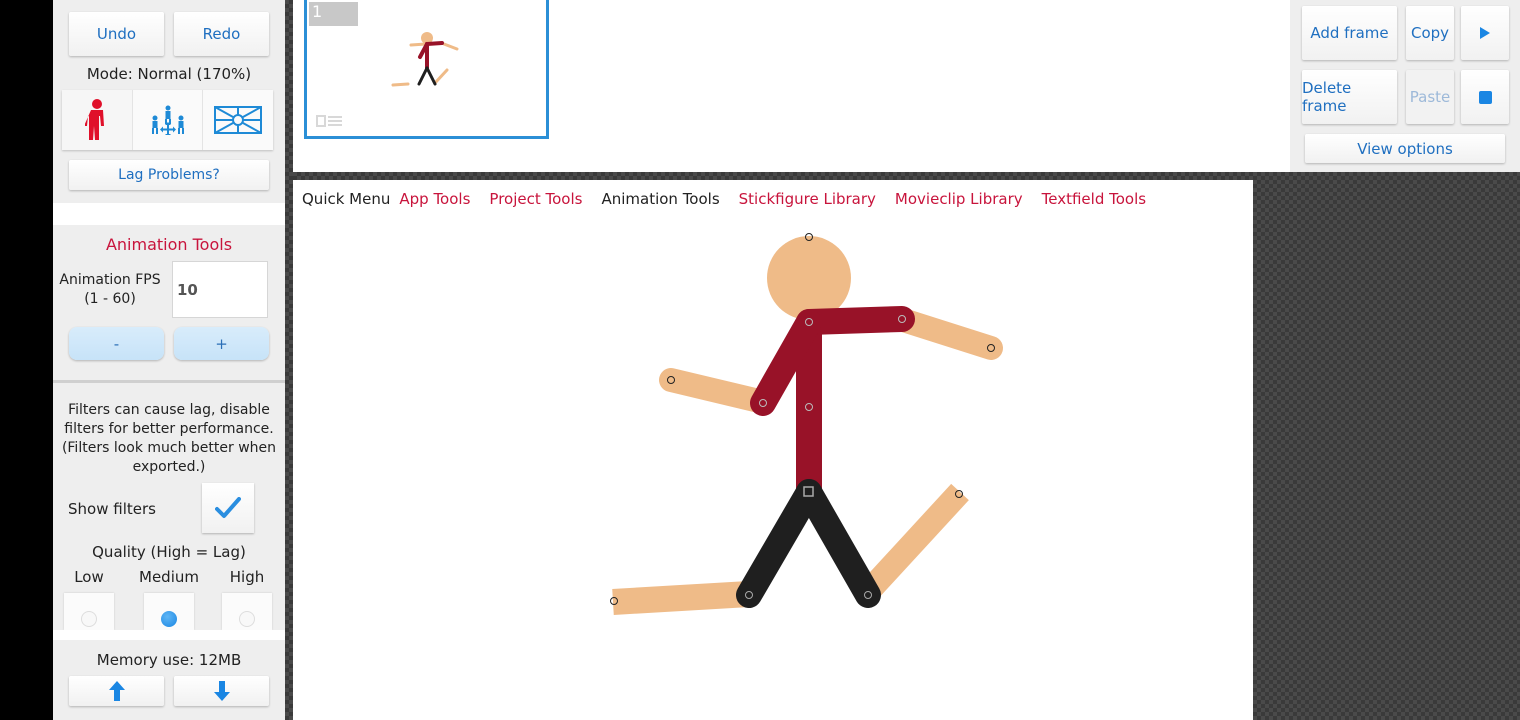 The width and height of the screenshot is (1520, 720). Describe the element at coordinates (1386, 450) in the screenshot. I see `offstage-area` at that location.